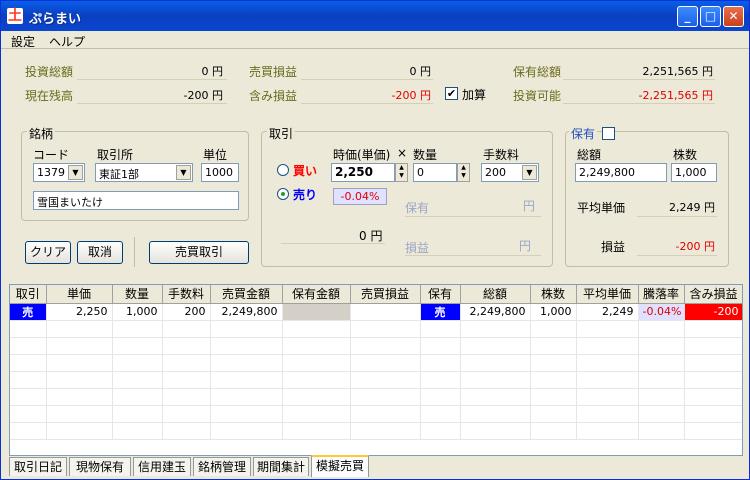  I want to click on buy-radio, so click(283, 170).